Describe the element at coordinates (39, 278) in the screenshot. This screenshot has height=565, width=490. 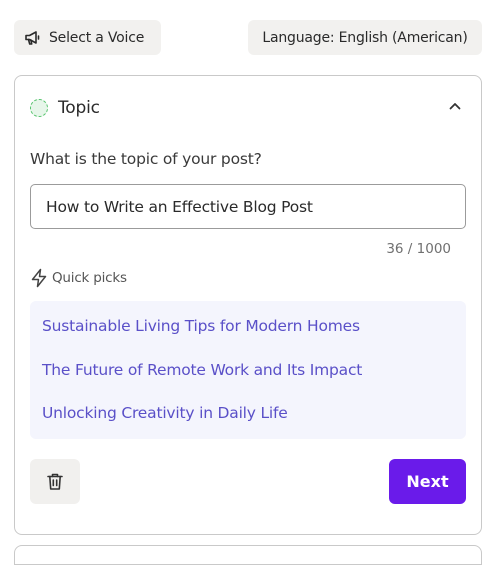
I see `lightning-icon` at that location.